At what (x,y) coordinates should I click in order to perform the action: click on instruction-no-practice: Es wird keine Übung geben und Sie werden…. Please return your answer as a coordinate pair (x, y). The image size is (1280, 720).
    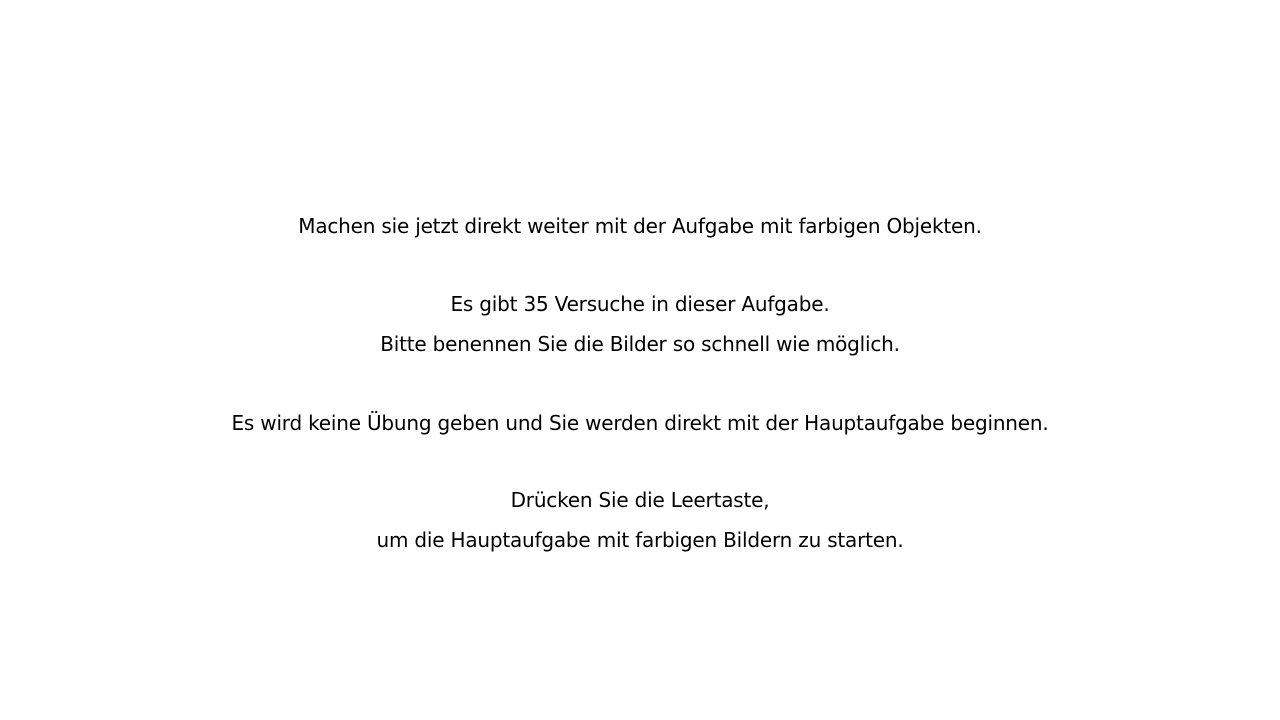
    Looking at the image, I should click on (640, 423).